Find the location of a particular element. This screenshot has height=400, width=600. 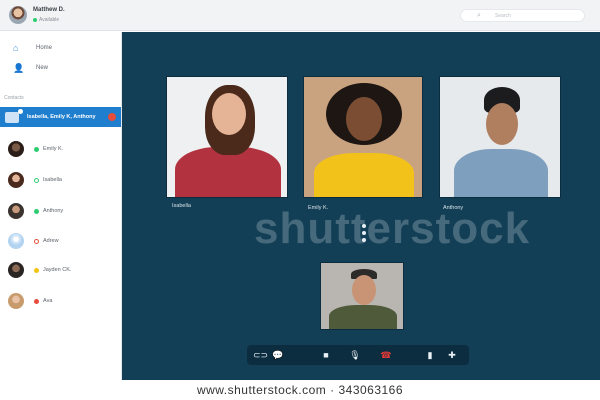

call-controls-bar: ⊂⊃ 💬 ■ 🎙 ☎ ▮ ✚ is located at coordinates (358, 355).